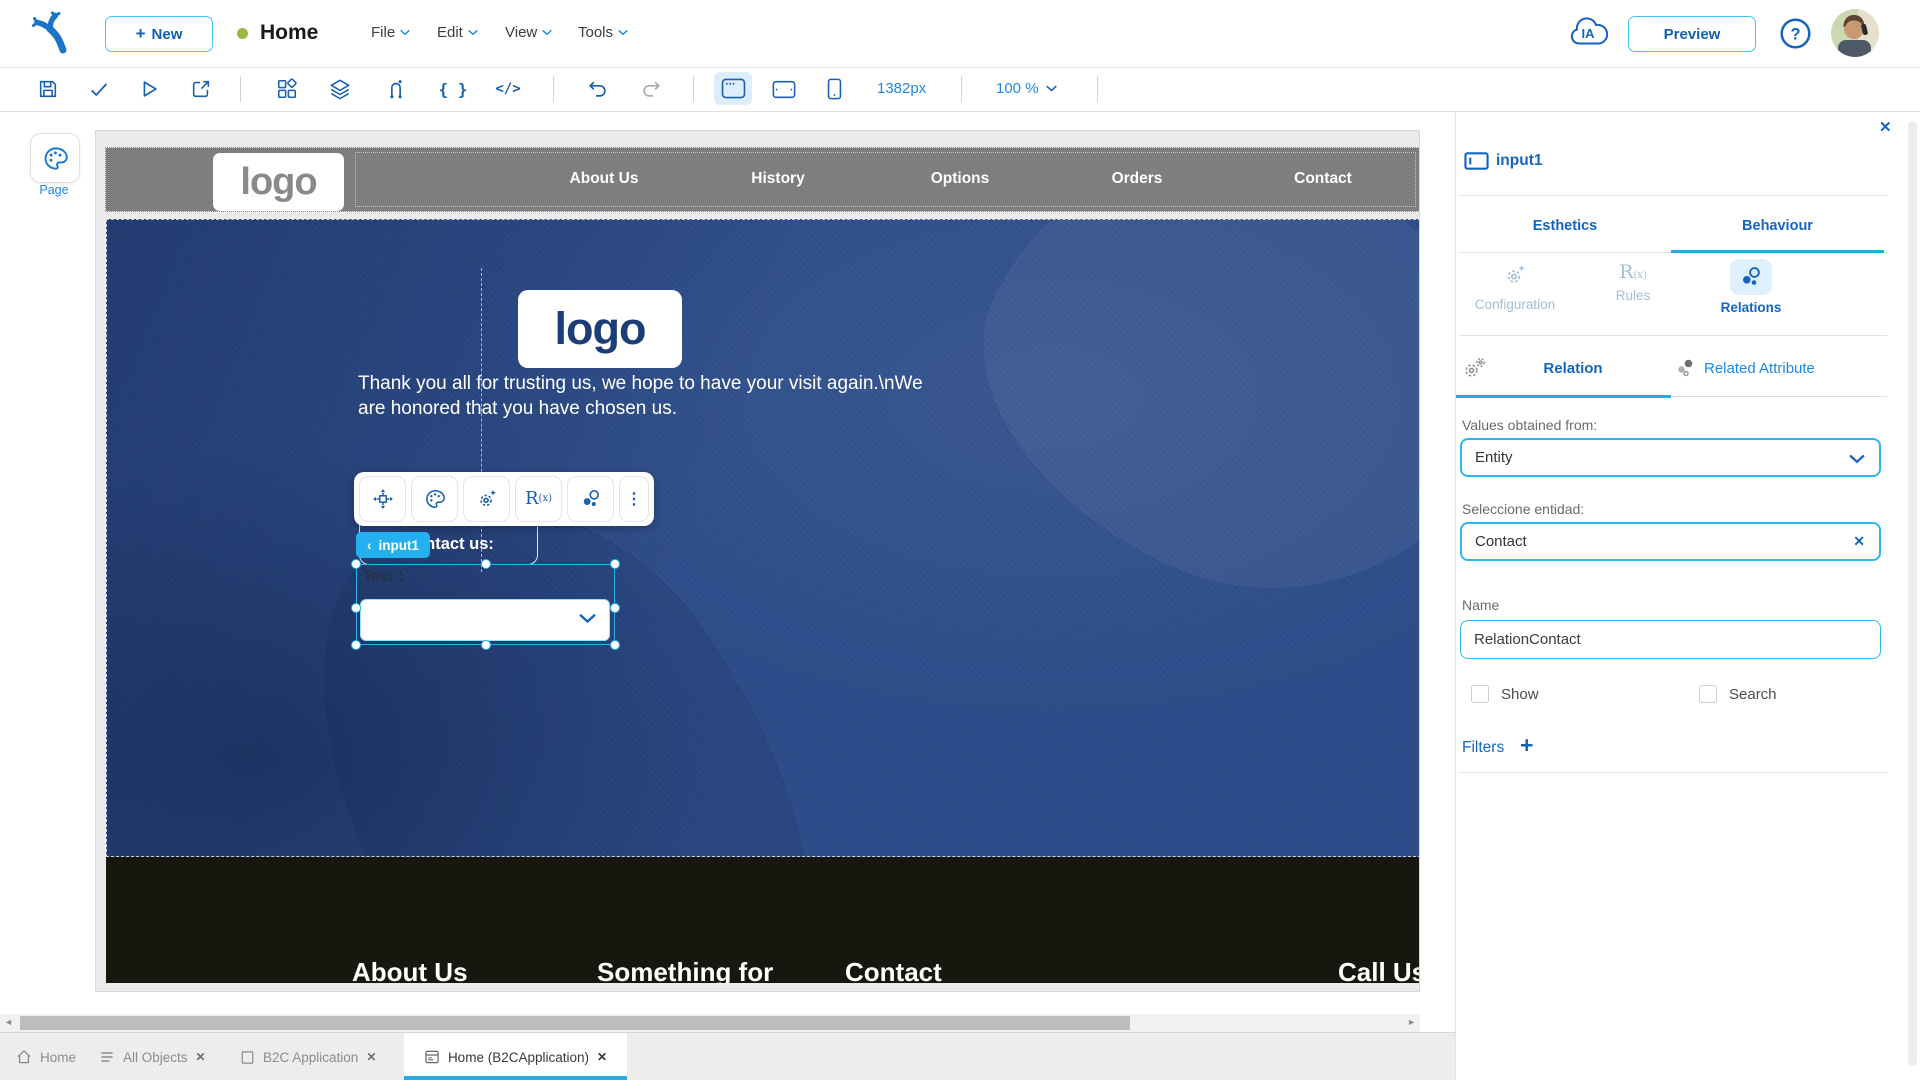 This screenshot has width=1920, height=1080. Describe the element at coordinates (598, 89) in the screenshot. I see `undo-icon` at that location.